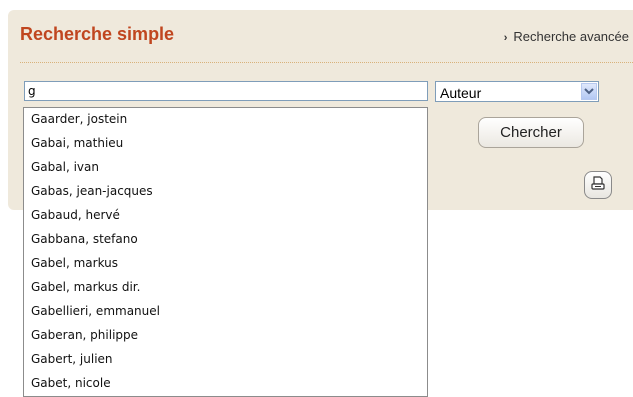  Describe the element at coordinates (326, 62) in the screenshot. I see `divider` at that location.